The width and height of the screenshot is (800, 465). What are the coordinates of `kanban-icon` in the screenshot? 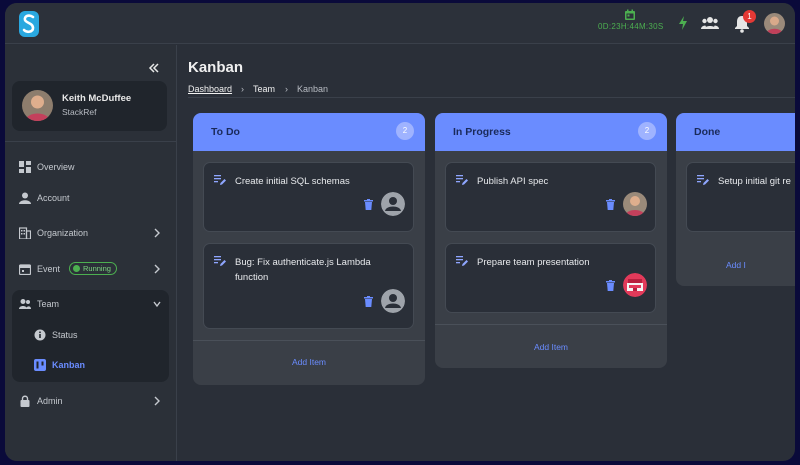 It's located at (40, 365).